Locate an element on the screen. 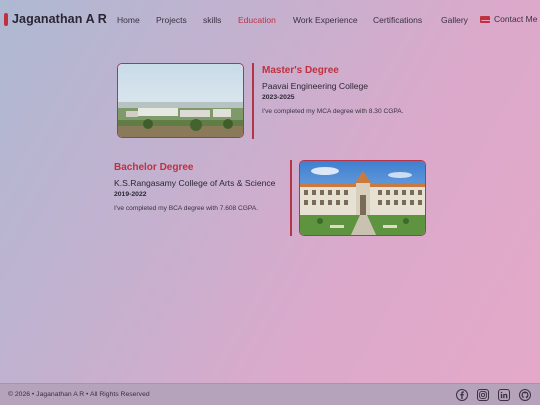 This screenshot has width=540, height=405. mail-icon is located at coordinates (485, 19).